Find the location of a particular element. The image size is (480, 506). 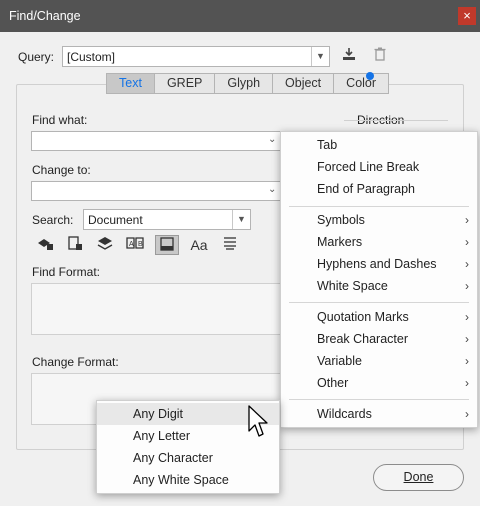

case-sensitive-icon: Aa is located at coordinates (199, 245).